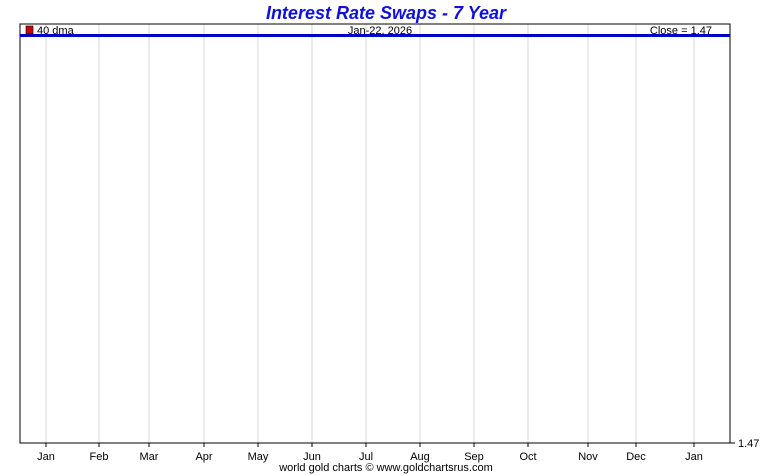 The height and width of the screenshot is (475, 772). What do you see at coordinates (29, 30) in the screenshot?
I see `legend-swatch` at bounding box center [29, 30].